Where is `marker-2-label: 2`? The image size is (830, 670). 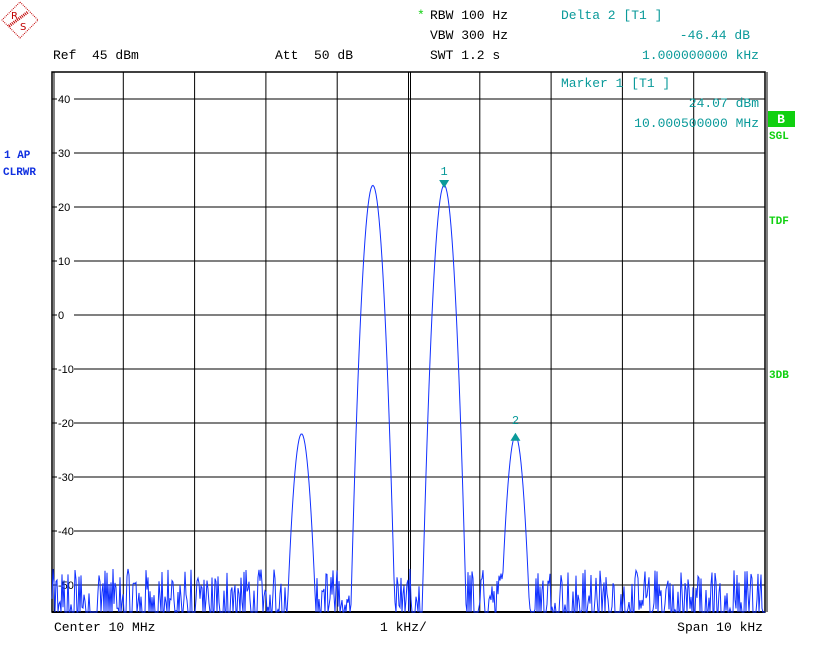
marker-2-label: 2 is located at coordinates (515, 421).